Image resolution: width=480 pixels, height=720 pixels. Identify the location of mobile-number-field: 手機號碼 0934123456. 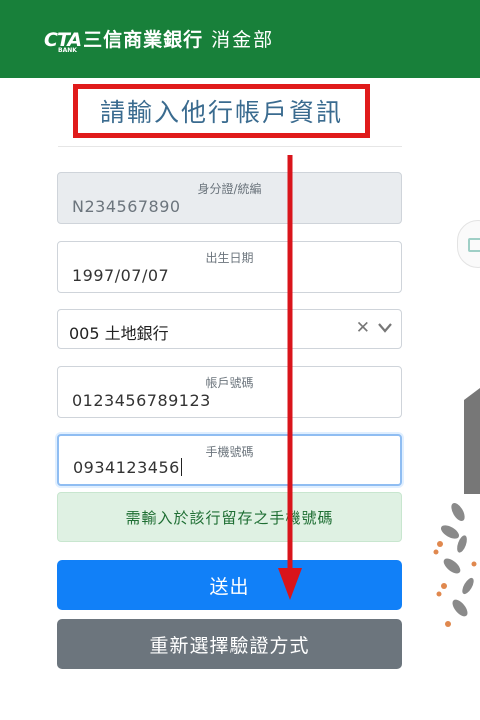
(229, 460).